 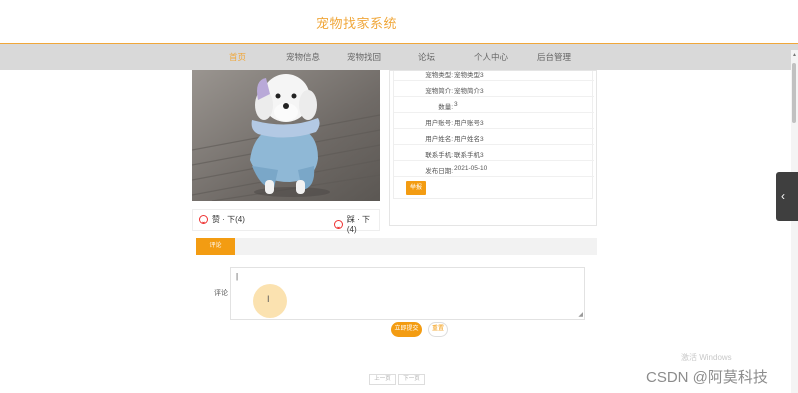 What do you see at coordinates (399, 22) in the screenshot?
I see `header: 宠物找家系统` at bounding box center [399, 22].